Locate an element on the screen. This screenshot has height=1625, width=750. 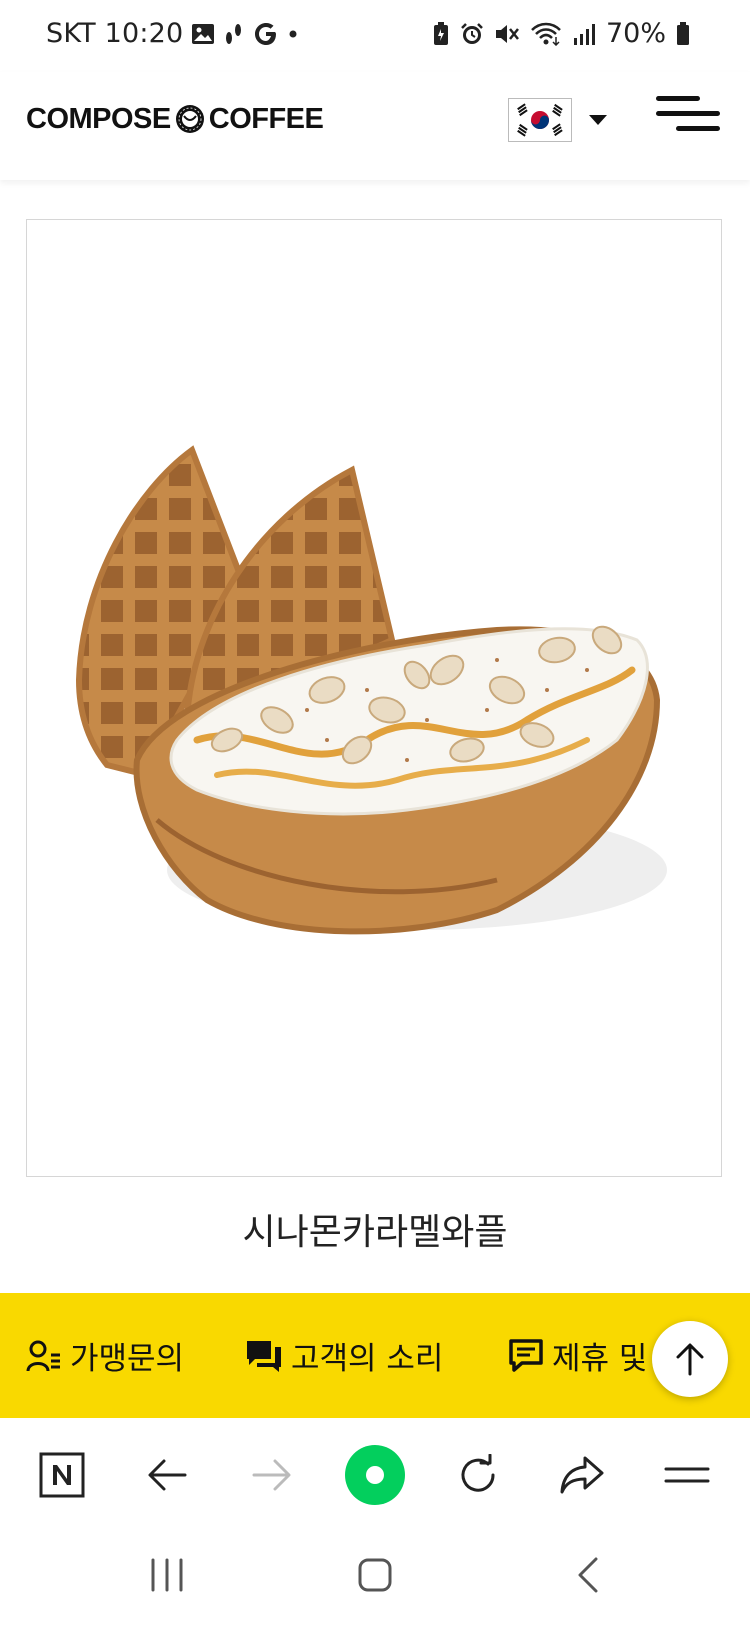
green-dot-icon is located at coordinates (375, 1475).